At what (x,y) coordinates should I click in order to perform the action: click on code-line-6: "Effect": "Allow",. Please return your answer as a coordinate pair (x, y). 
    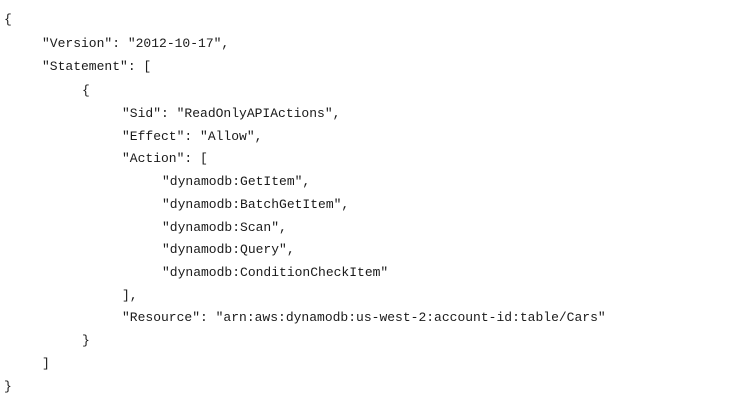
    Looking at the image, I should click on (192, 136).